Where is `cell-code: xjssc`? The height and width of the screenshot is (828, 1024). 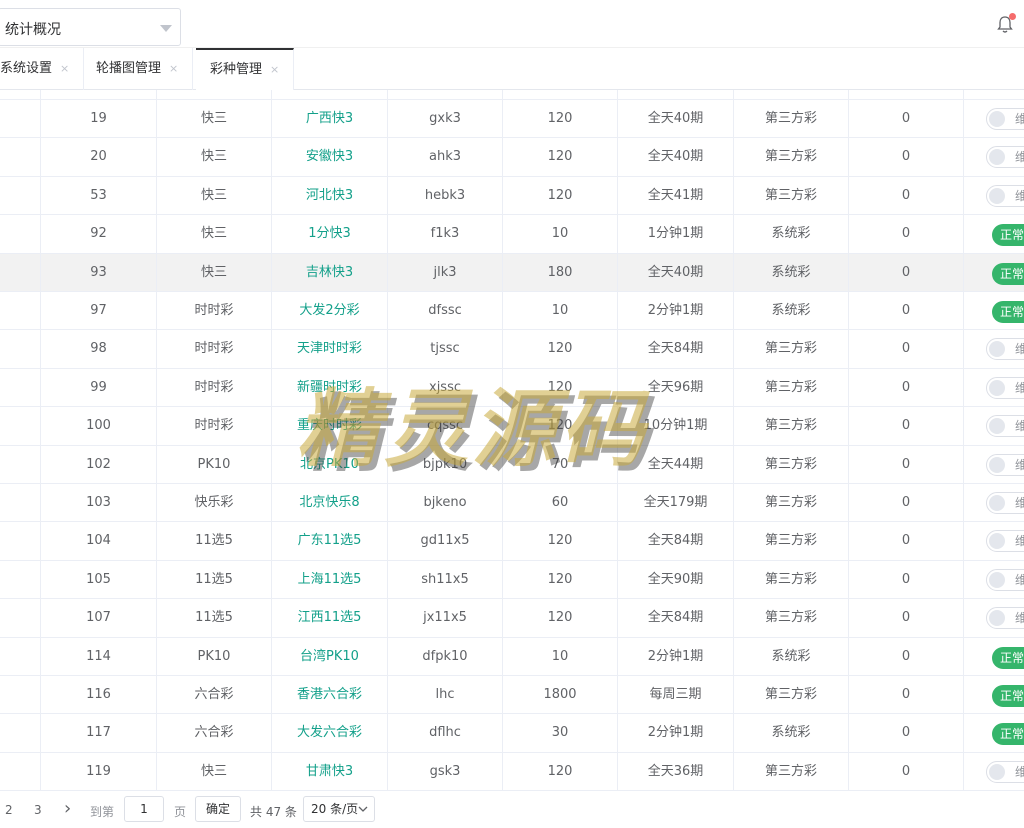
cell-code: xjssc is located at coordinates (444, 387).